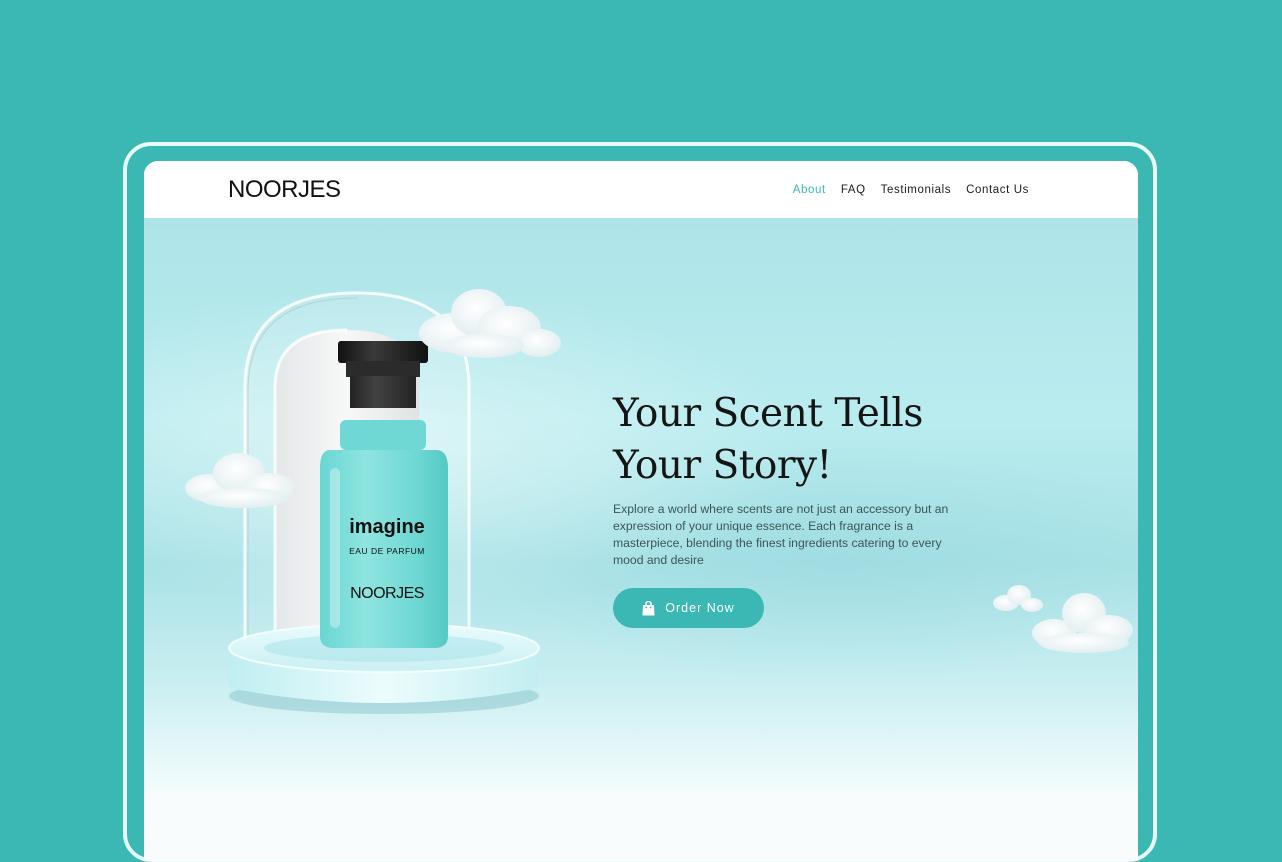  What do you see at coordinates (1082, 623) in the screenshot?
I see `cloud-right-large` at bounding box center [1082, 623].